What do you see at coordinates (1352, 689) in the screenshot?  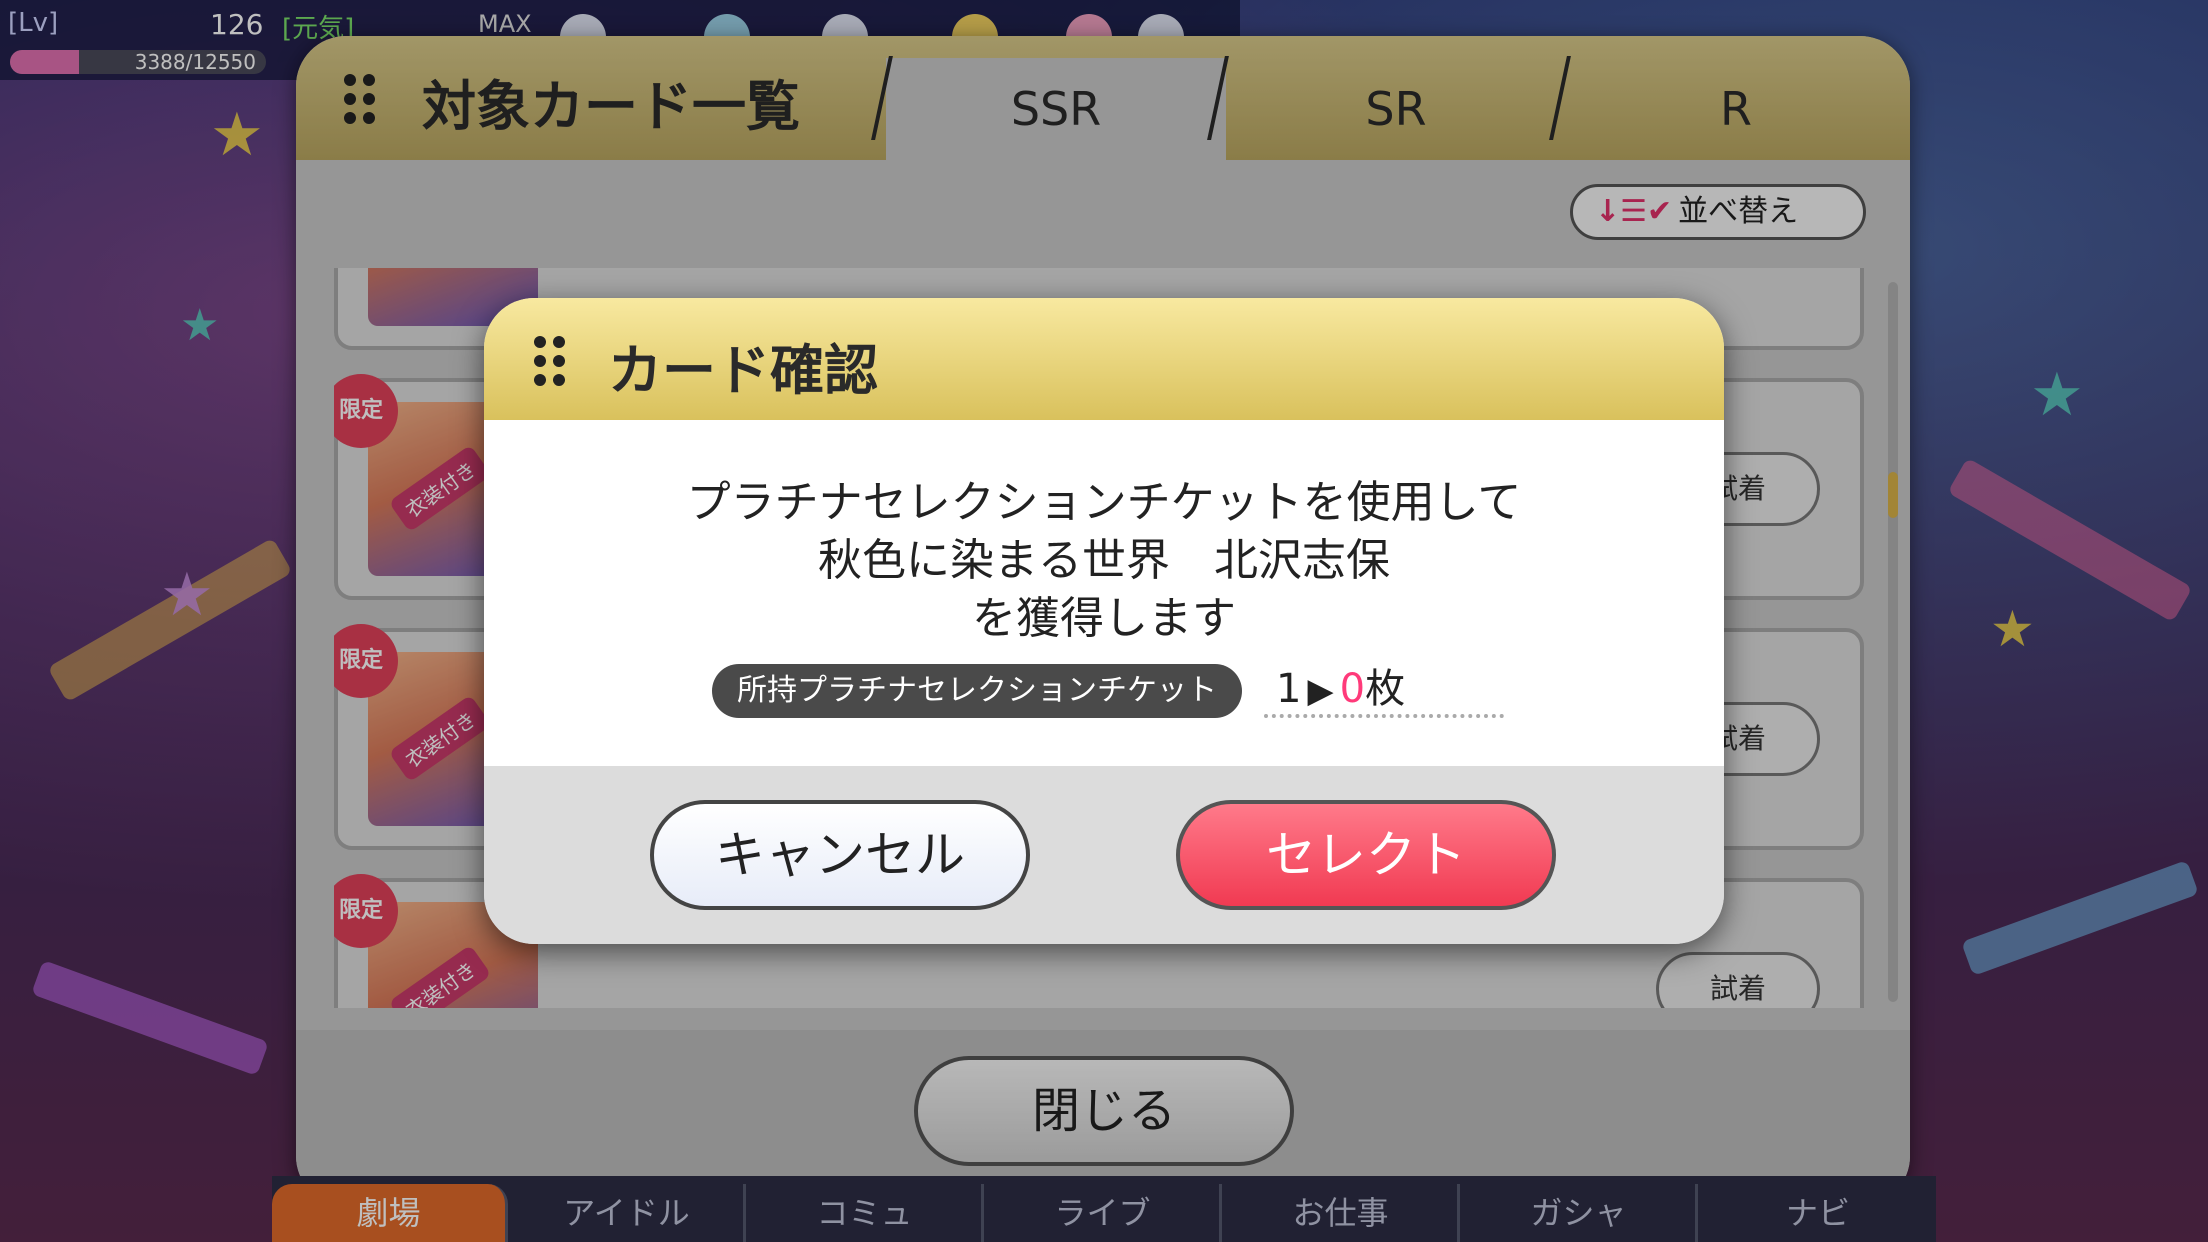 I see `ticket-after: 0` at bounding box center [1352, 689].